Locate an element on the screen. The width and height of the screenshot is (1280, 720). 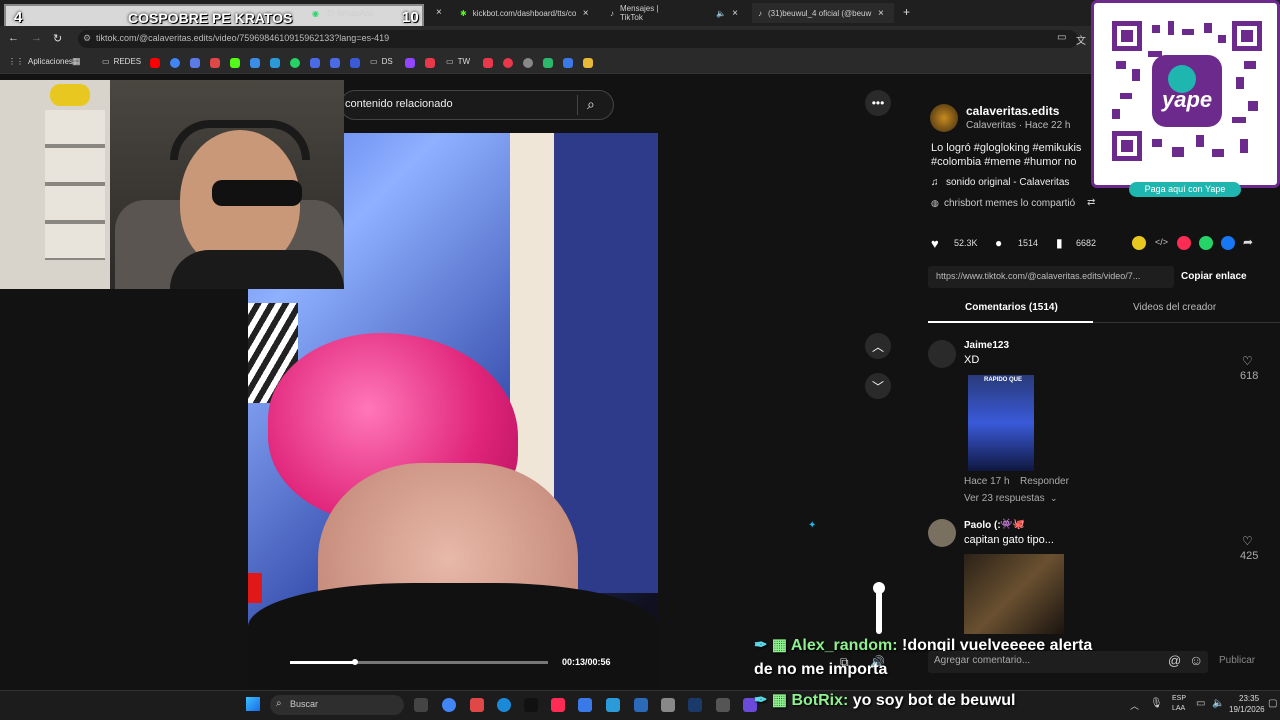
capcut-icon is located at coordinates (531, 705).